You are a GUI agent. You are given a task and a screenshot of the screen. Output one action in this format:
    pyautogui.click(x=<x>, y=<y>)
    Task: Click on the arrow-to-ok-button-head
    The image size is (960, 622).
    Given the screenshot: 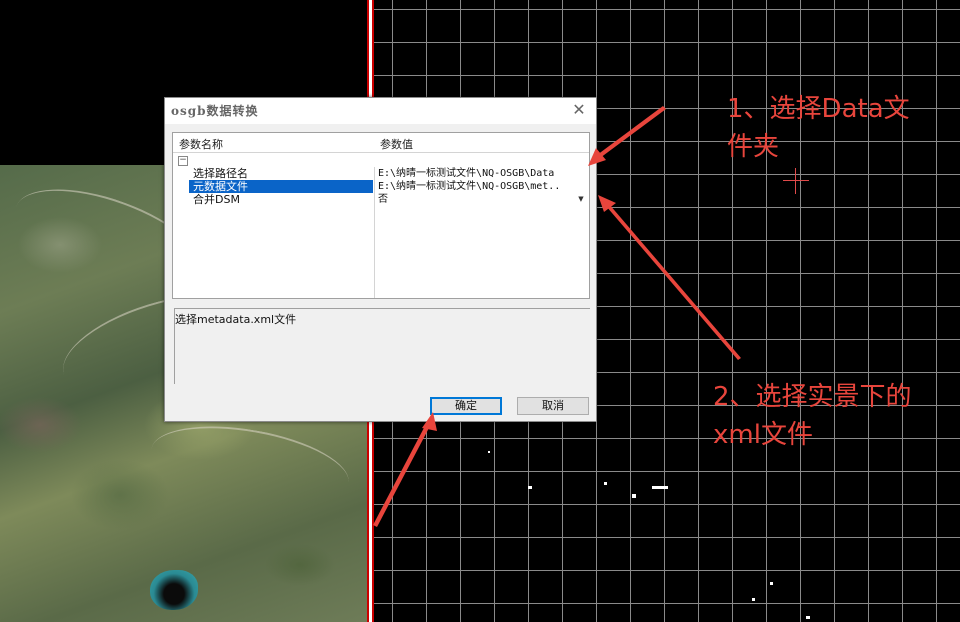 What is the action you would take?
    pyautogui.click(x=429, y=421)
    